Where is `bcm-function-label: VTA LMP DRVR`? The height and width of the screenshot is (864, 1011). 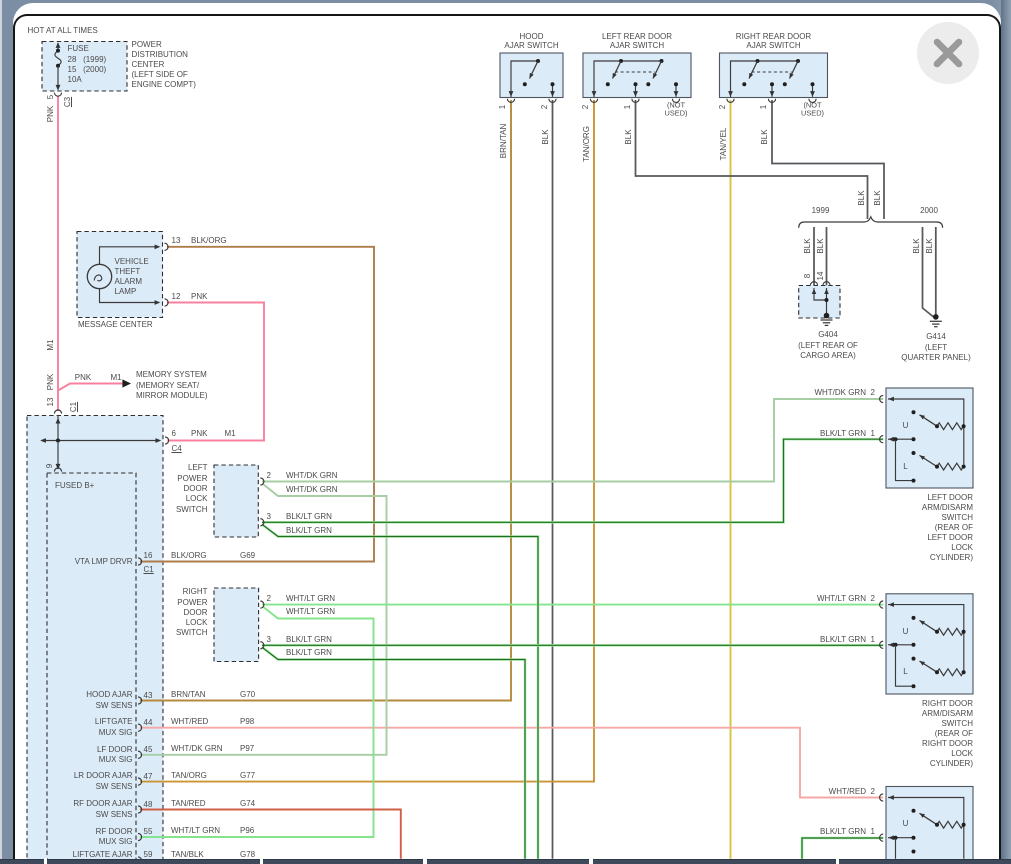
bcm-function-label: VTA LMP DRVR is located at coordinates (103, 561).